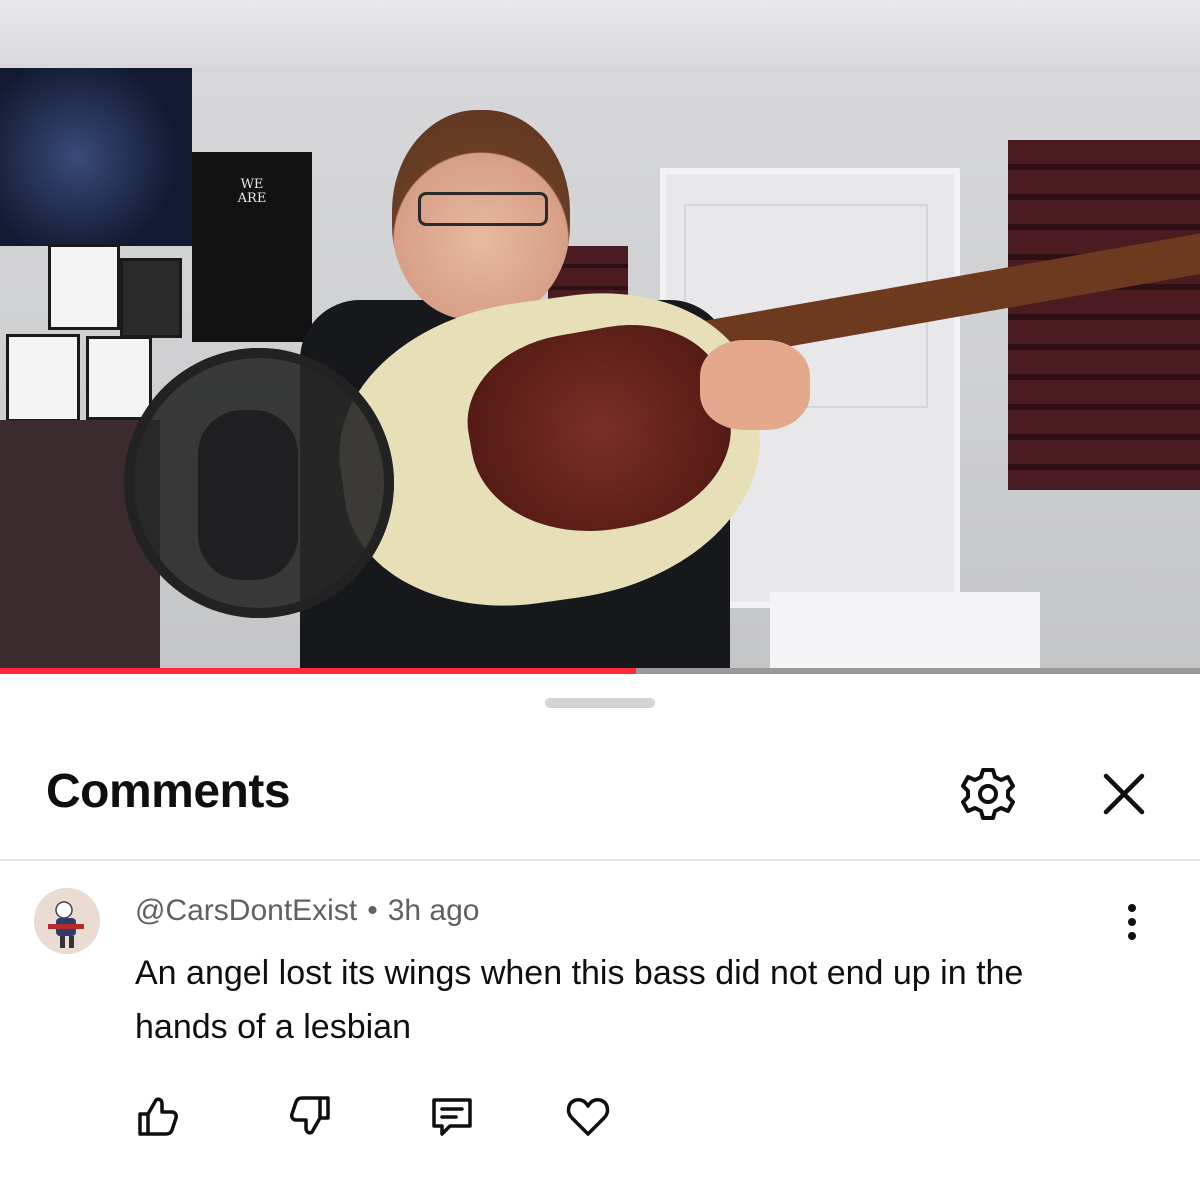 The image size is (1200, 1188). Describe the element at coordinates (600, 860) in the screenshot. I see `divider` at that location.